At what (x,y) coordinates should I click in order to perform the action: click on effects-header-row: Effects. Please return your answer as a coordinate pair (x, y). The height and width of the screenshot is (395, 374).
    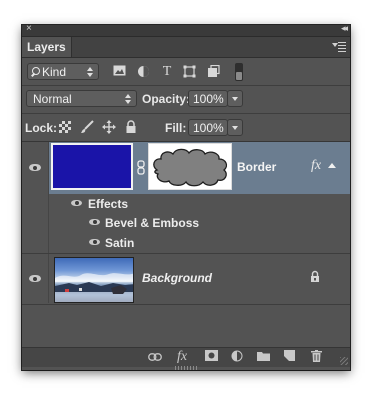
    Looking at the image, I should click on (186, 203).